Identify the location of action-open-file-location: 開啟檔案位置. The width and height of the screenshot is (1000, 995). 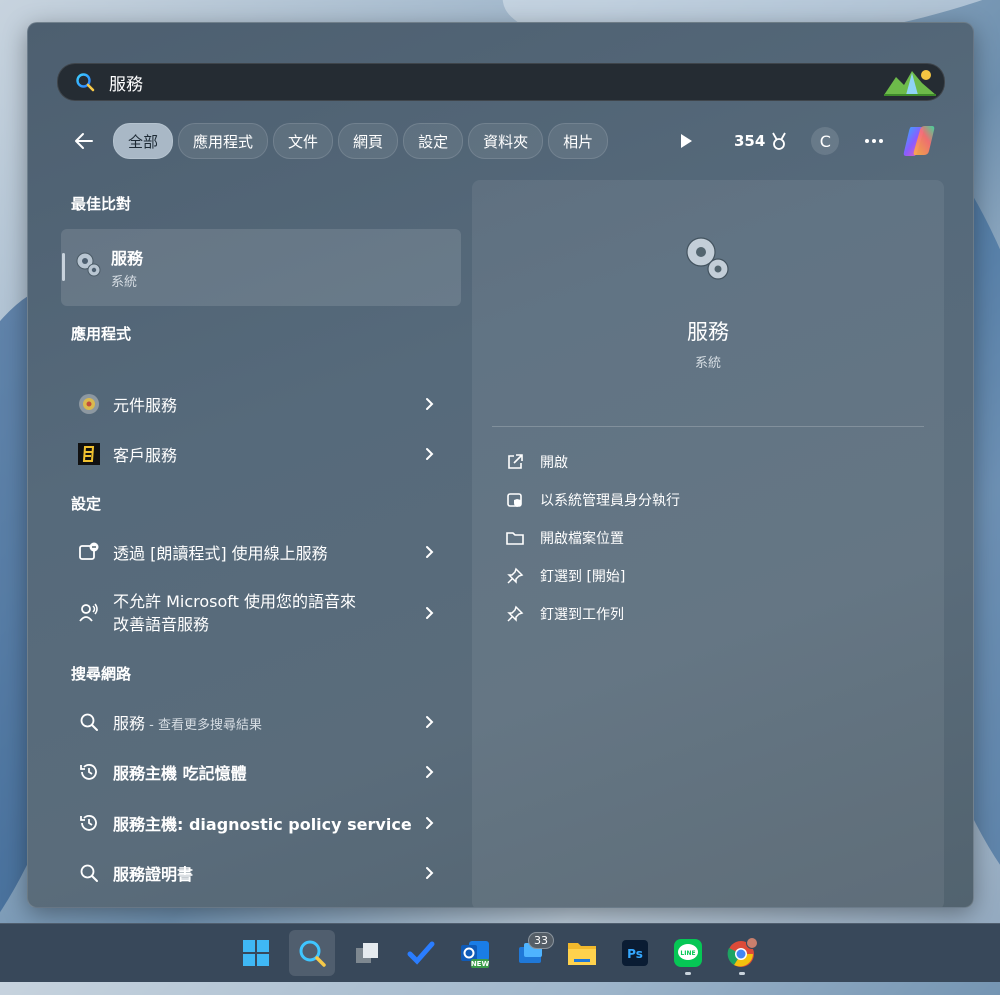
(564, 538).